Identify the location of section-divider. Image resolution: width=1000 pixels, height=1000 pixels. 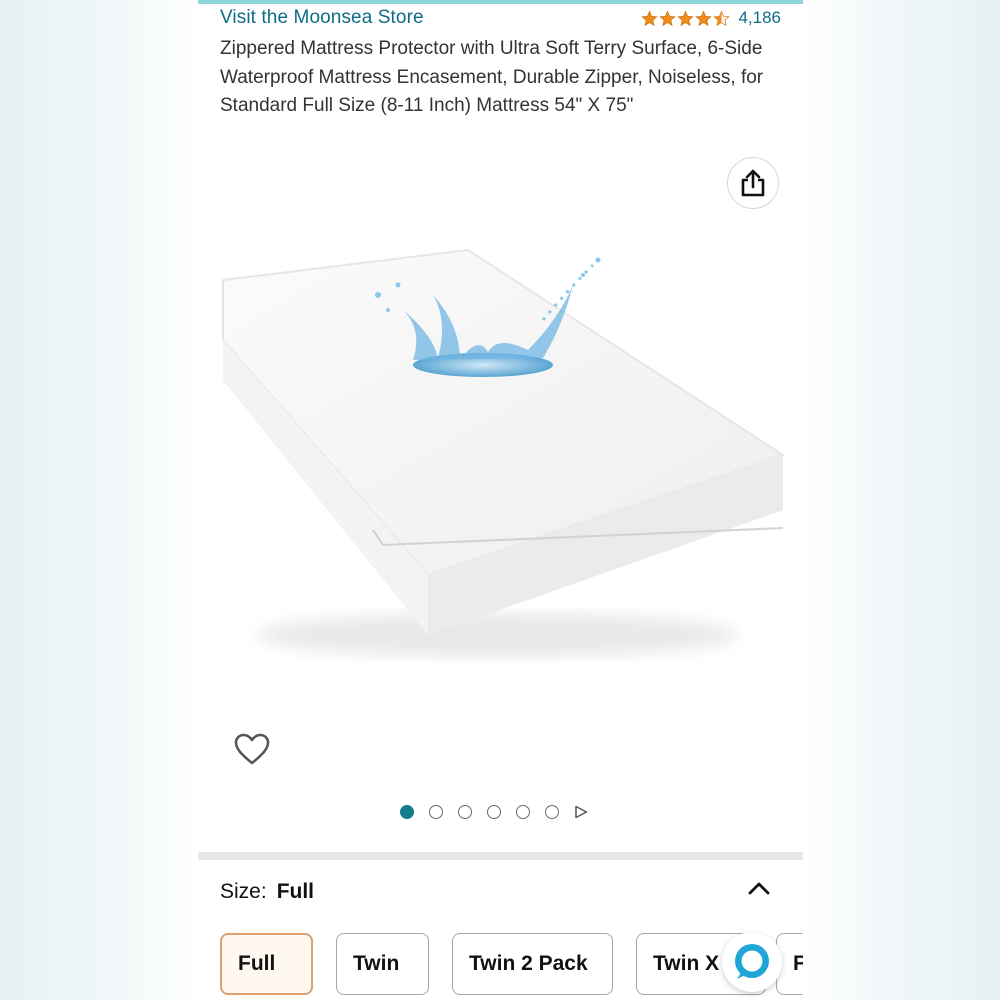
(500, 856).